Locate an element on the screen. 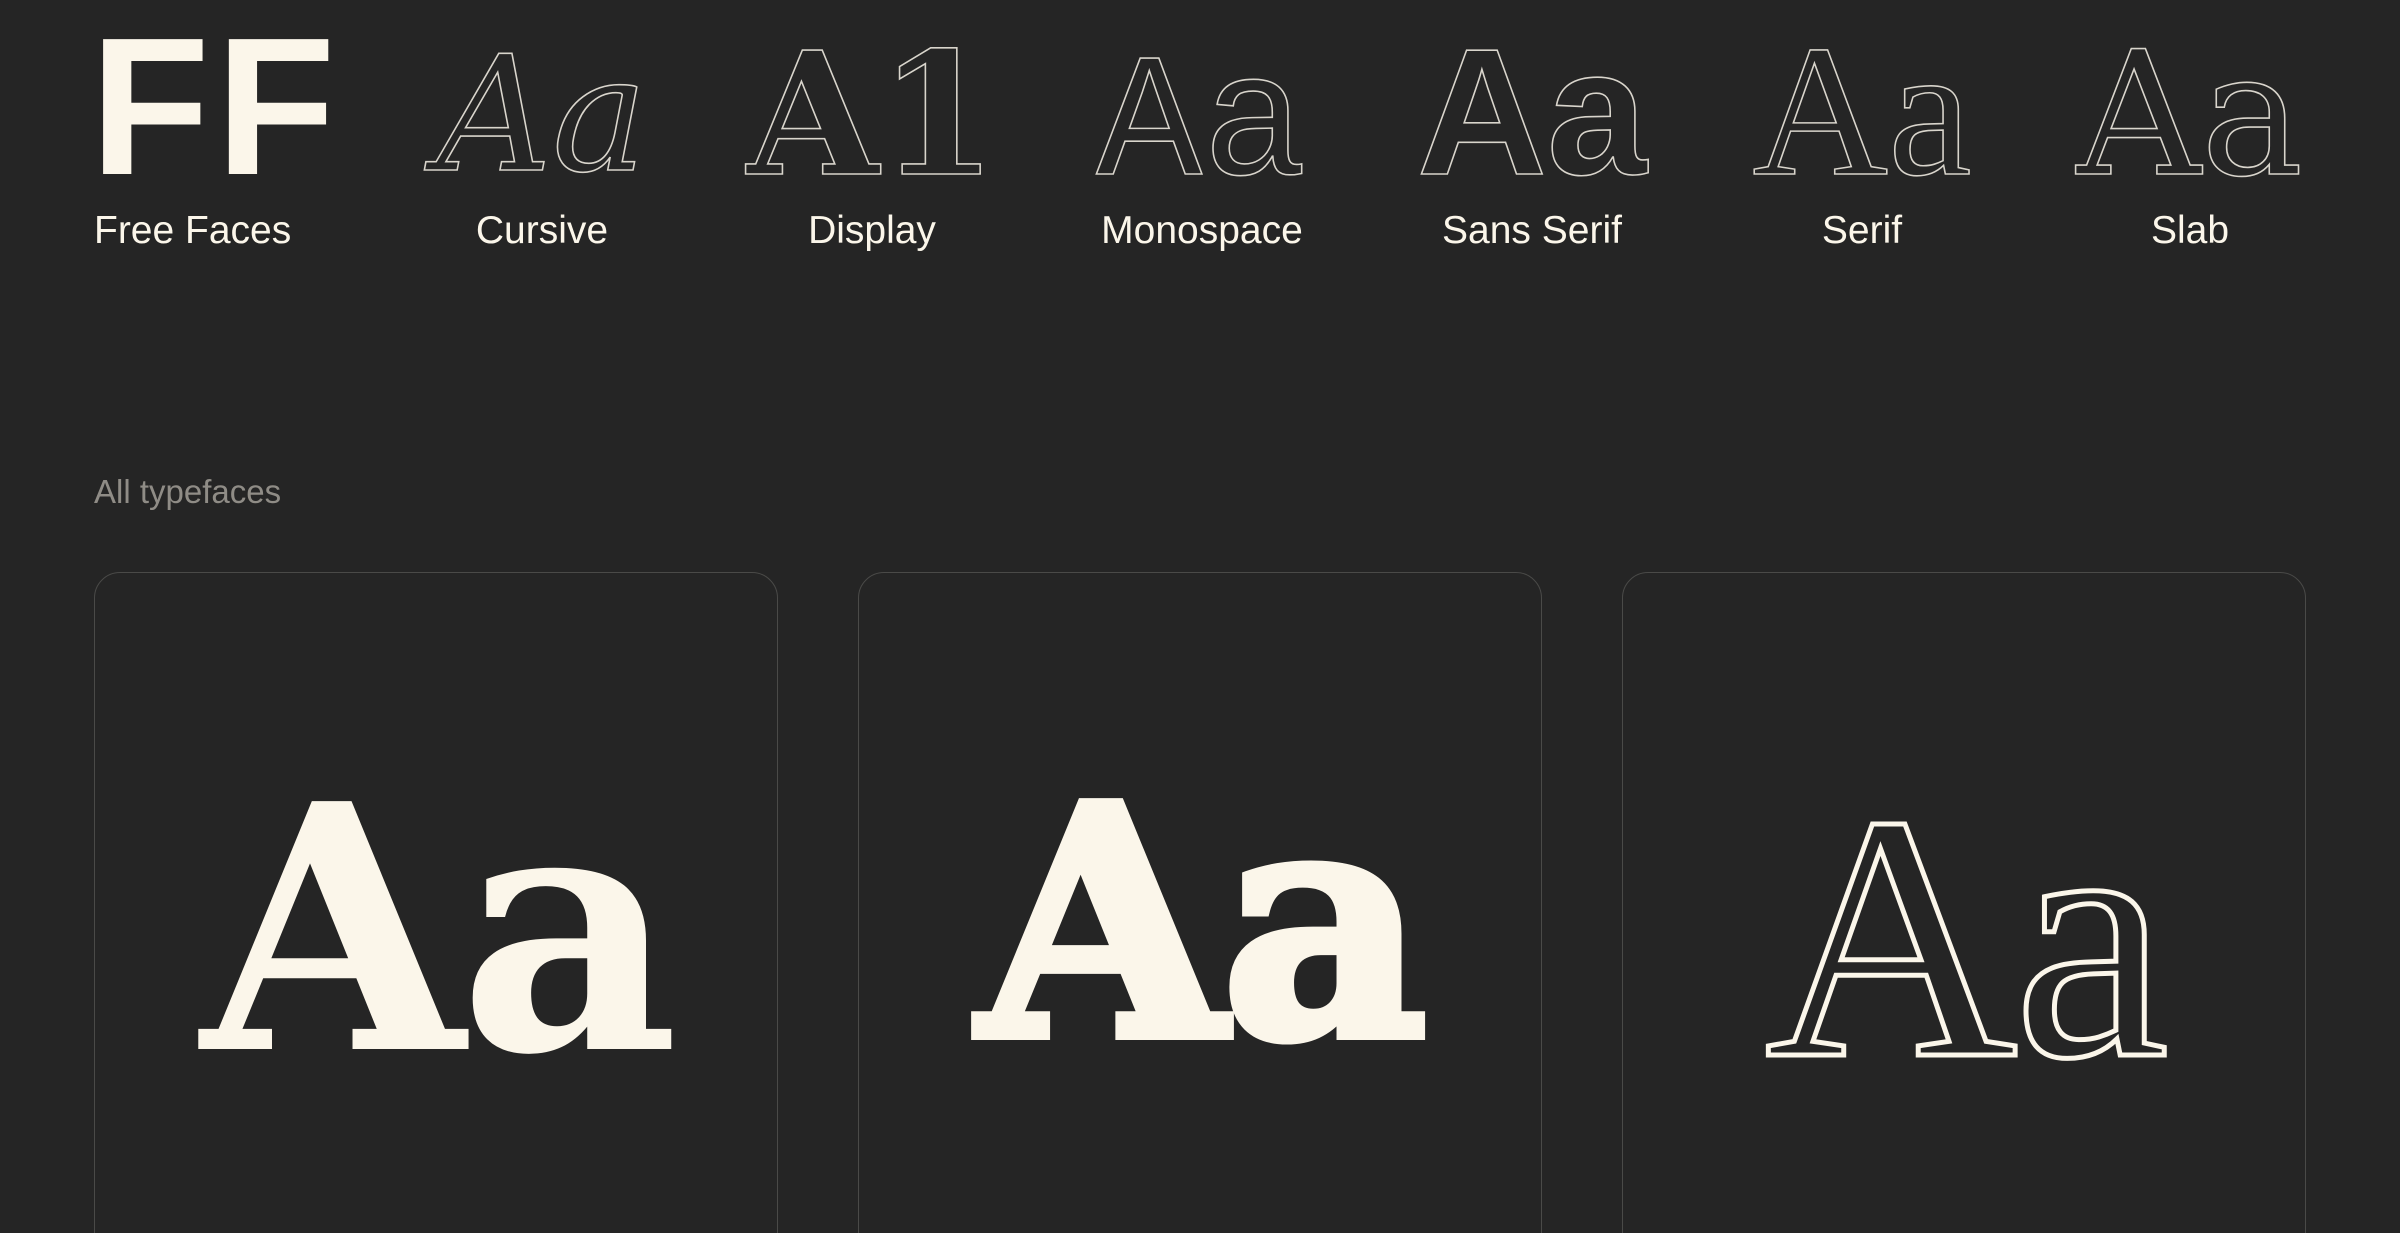 The width and height of the screenshot is (2400, 1233). serif-glyph: Aa is located at coordinates (1862, 110).